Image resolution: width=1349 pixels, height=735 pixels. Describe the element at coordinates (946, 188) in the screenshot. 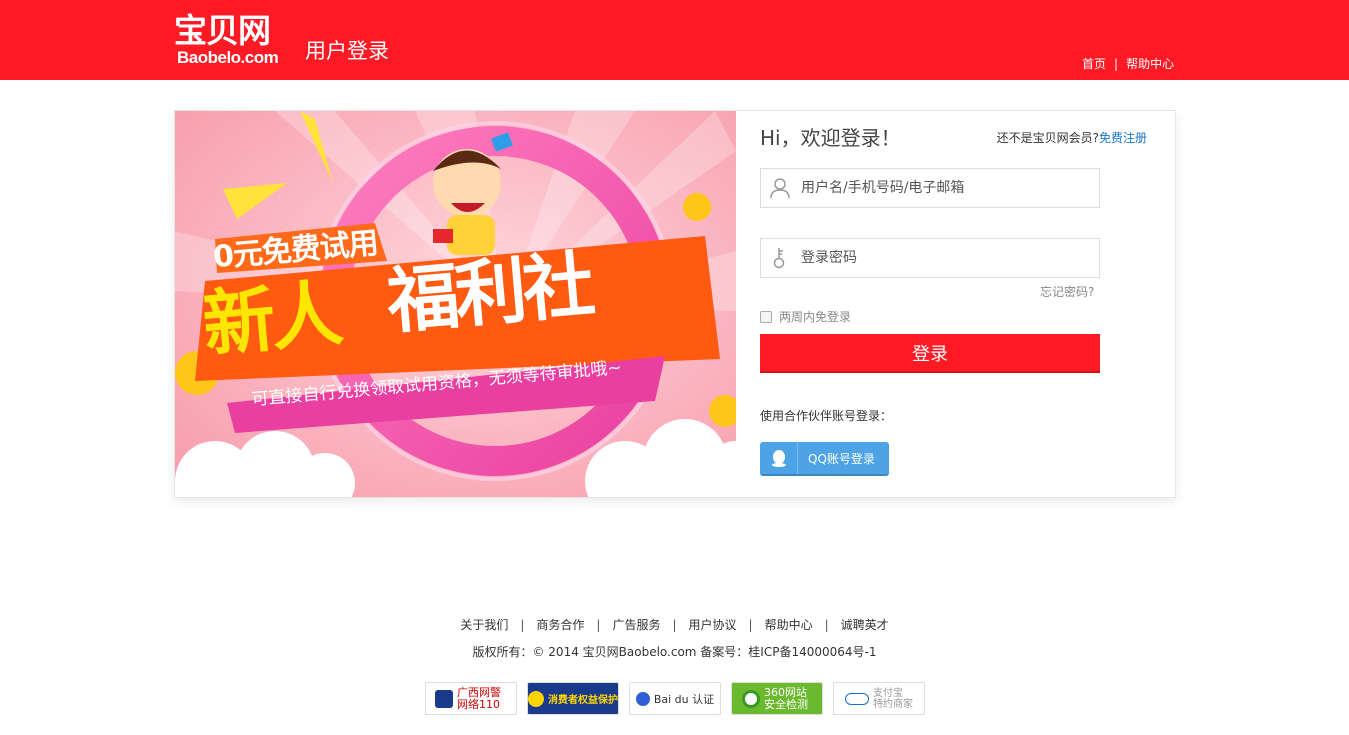

I see `username-input` at that location.